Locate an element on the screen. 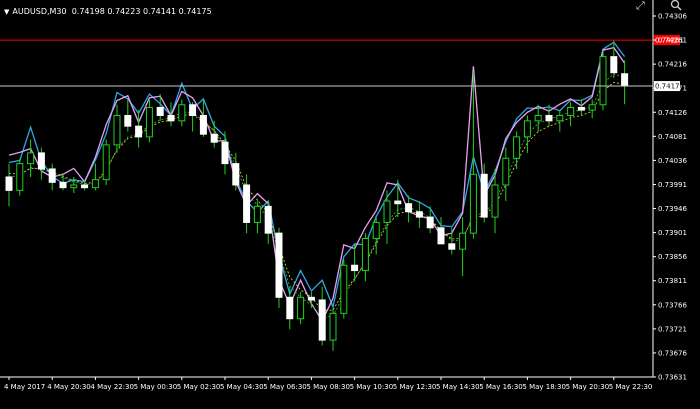 Image resolution: width=700 pixels, height=409 pixels. y-tick-label: 0.73676 is located at coordinates (672, 353).